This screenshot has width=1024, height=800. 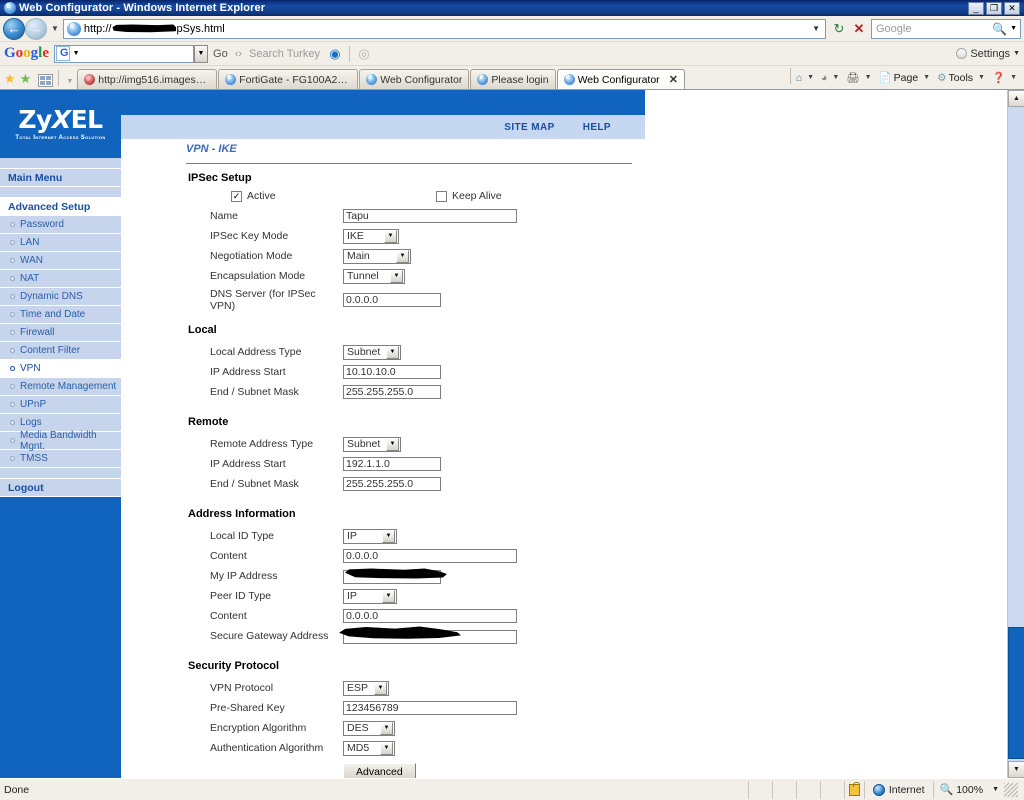 I want to click on remote-subnet-mask-input, so click(x=392, y=484).